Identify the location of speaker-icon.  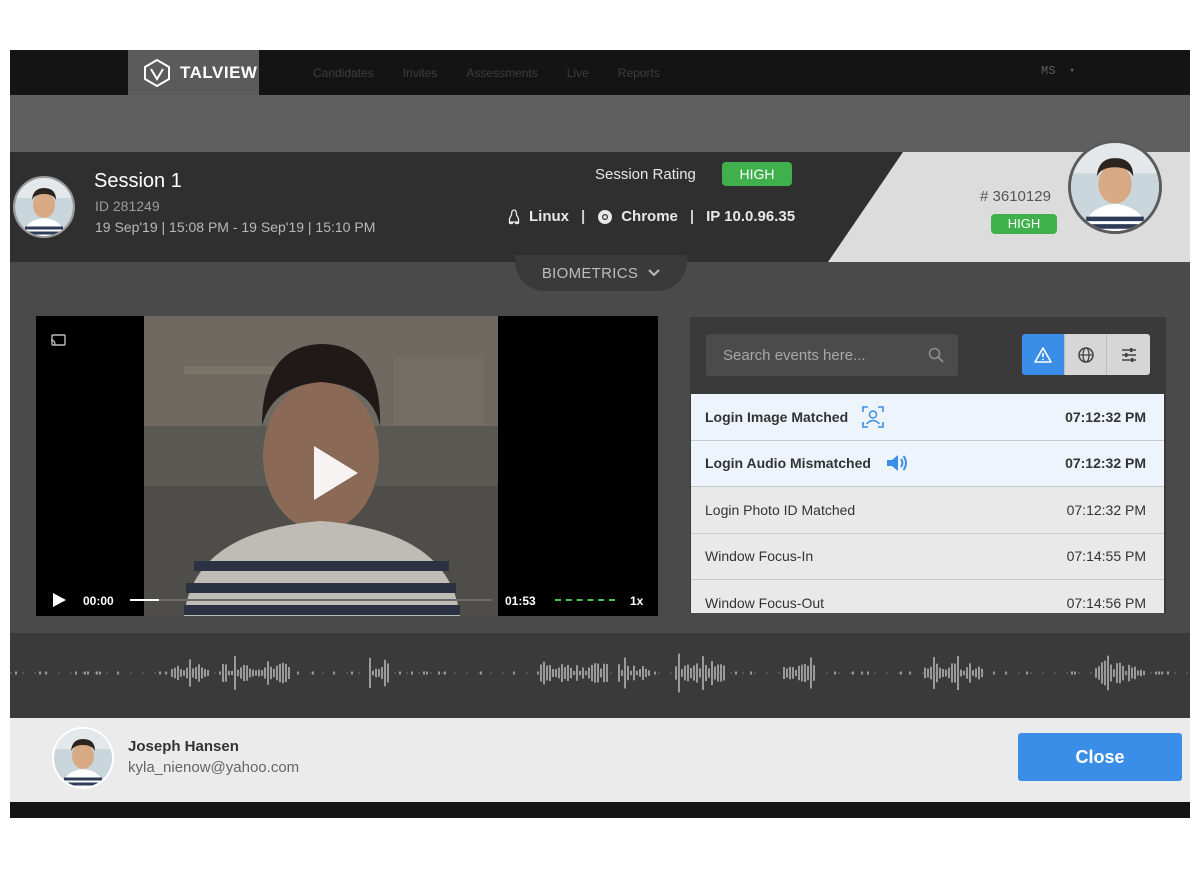
(897, 463).